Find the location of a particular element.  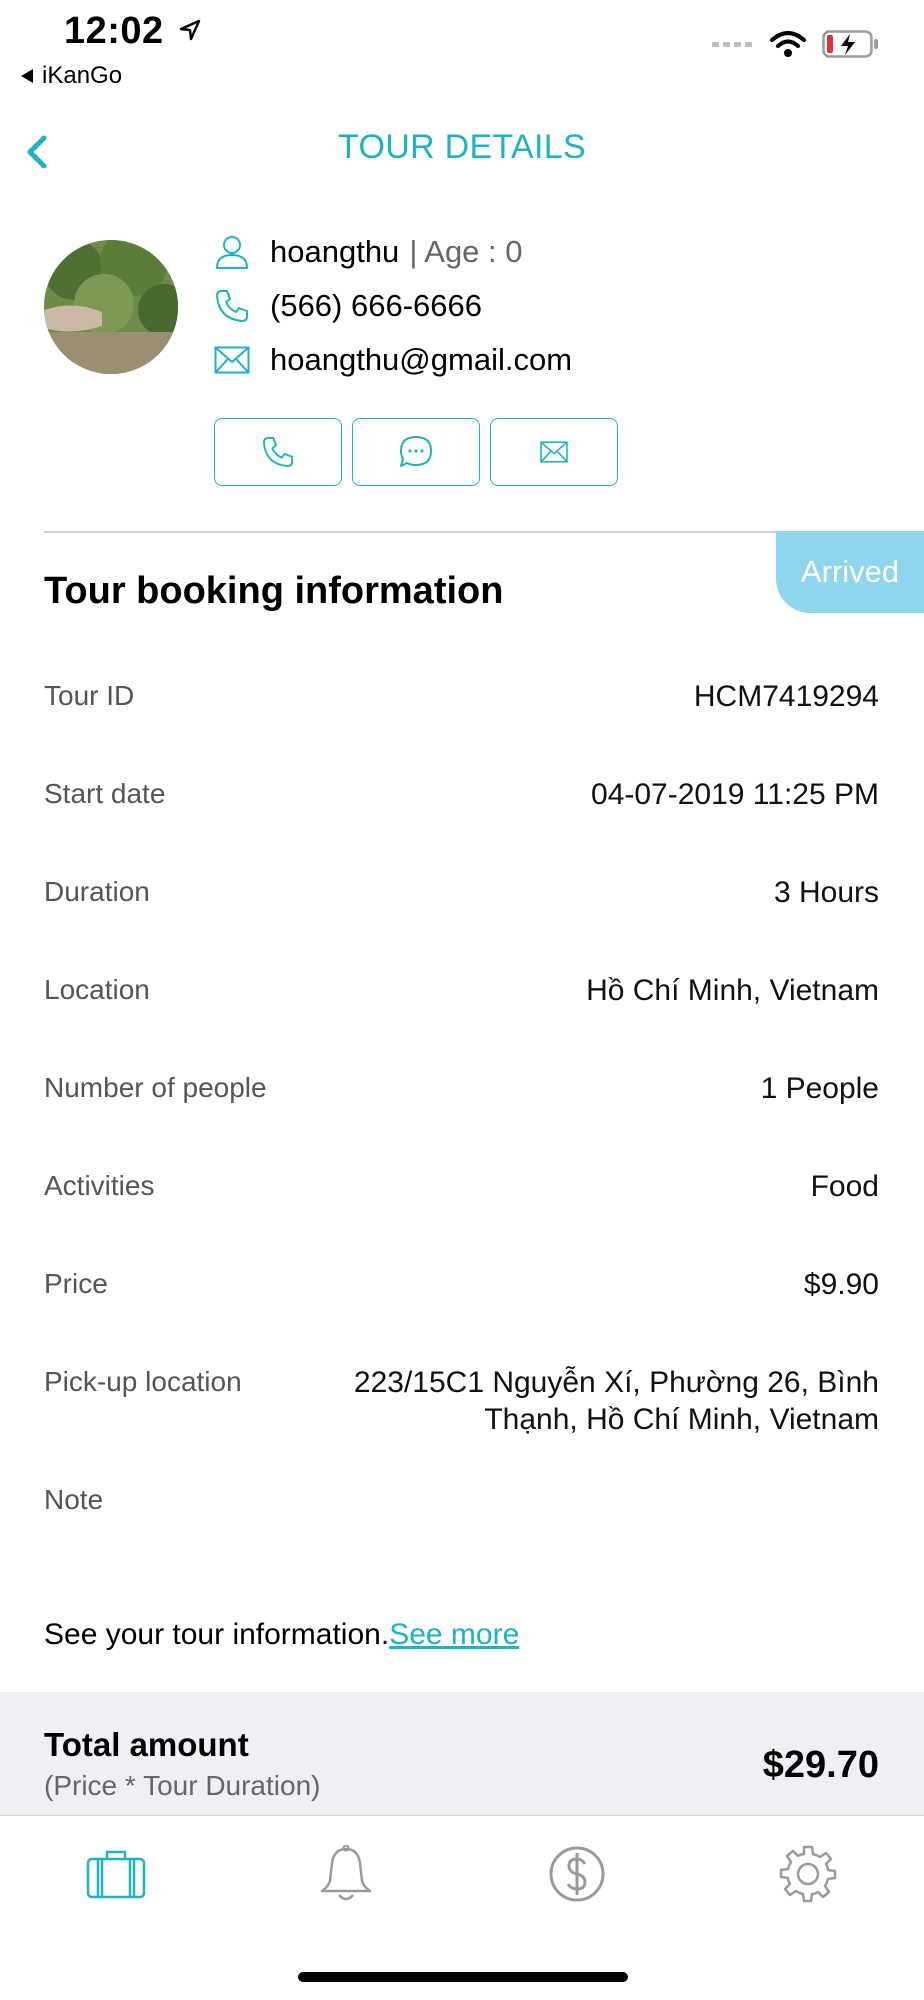

total-subtitle: (Price * Tour Duration) is located at coordinates (182, 1785).